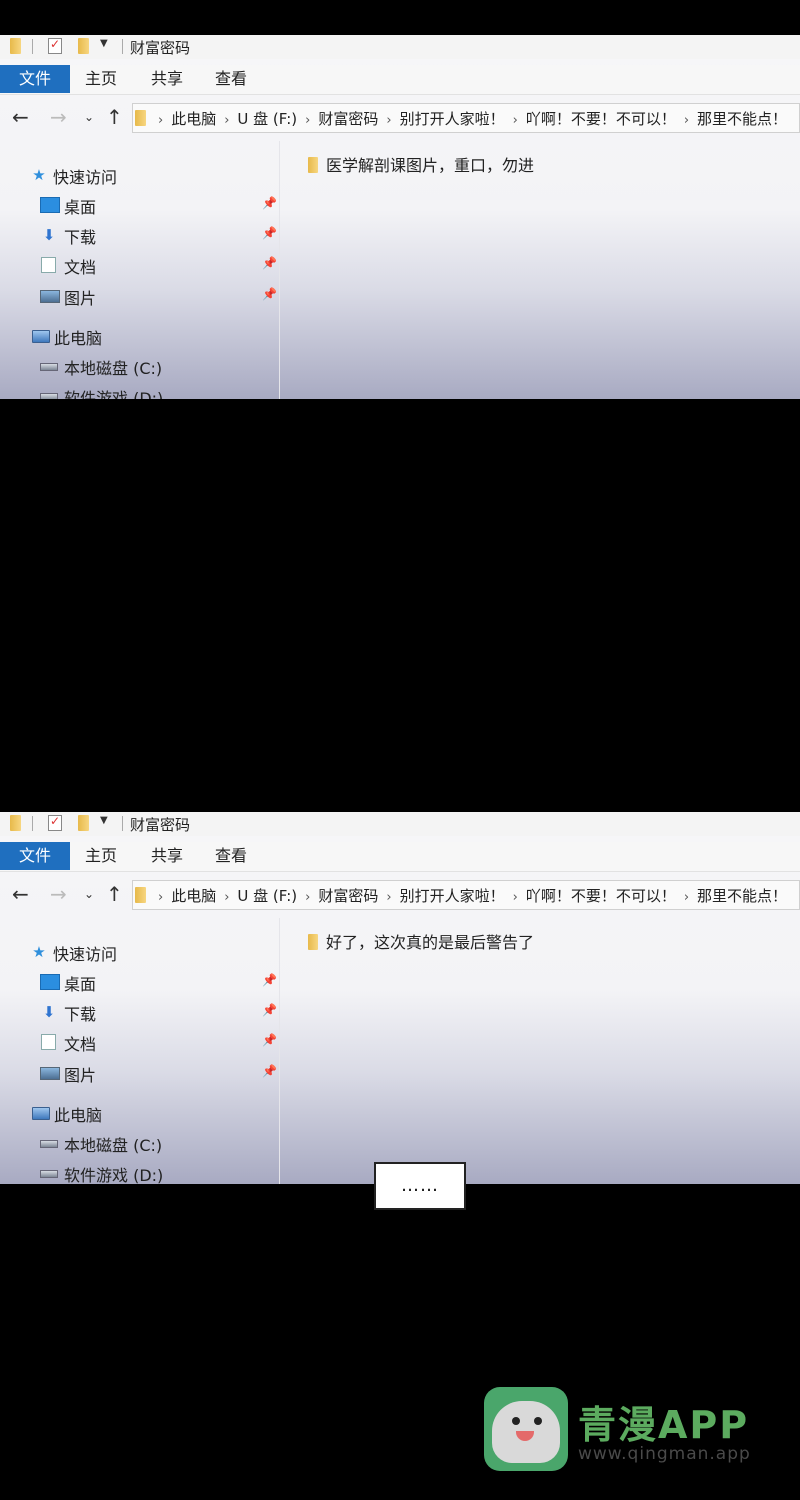 Image resolution: width=800 pixels, height=1500 pixels. Describe the element at coordinates (421, 164) in the screenshot. I see `list-item: 医学解剖课图片，重口，勿进` at that location.